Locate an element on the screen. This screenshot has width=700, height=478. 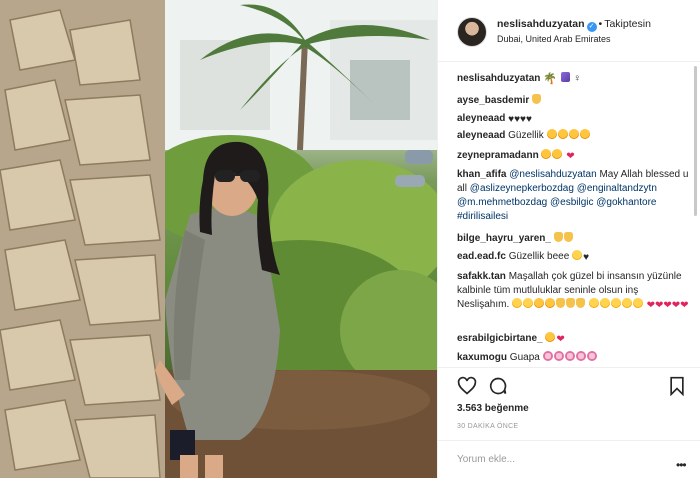
mention-link: @aslizeynepkerbozdag is located at coordinates (522, 188).